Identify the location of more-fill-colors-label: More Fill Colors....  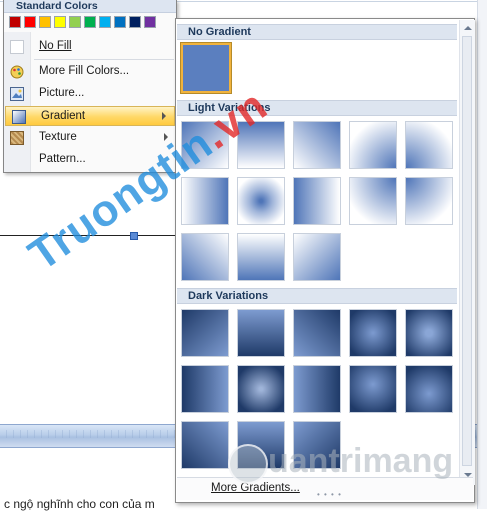
(84, 71).